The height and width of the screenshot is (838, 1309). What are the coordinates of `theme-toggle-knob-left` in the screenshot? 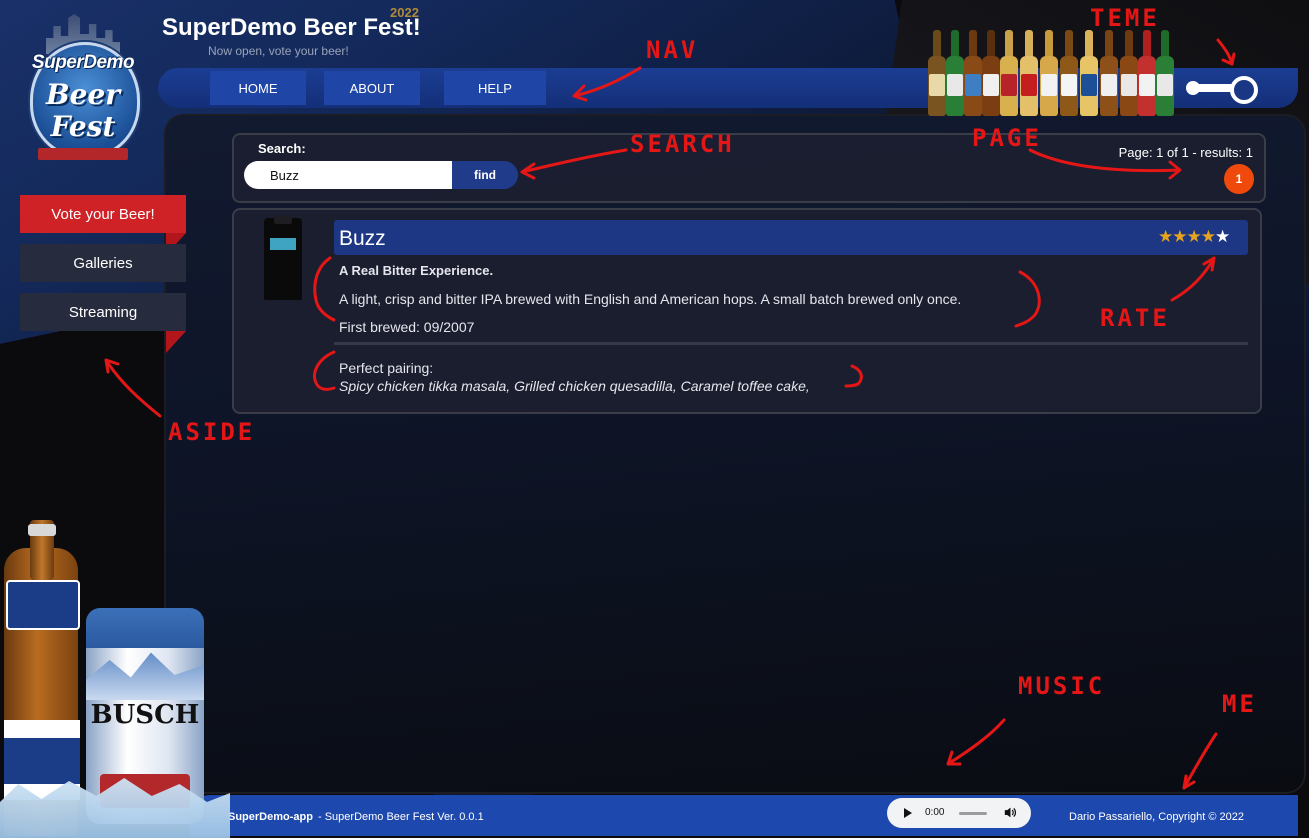 It's located at (1193, 88).